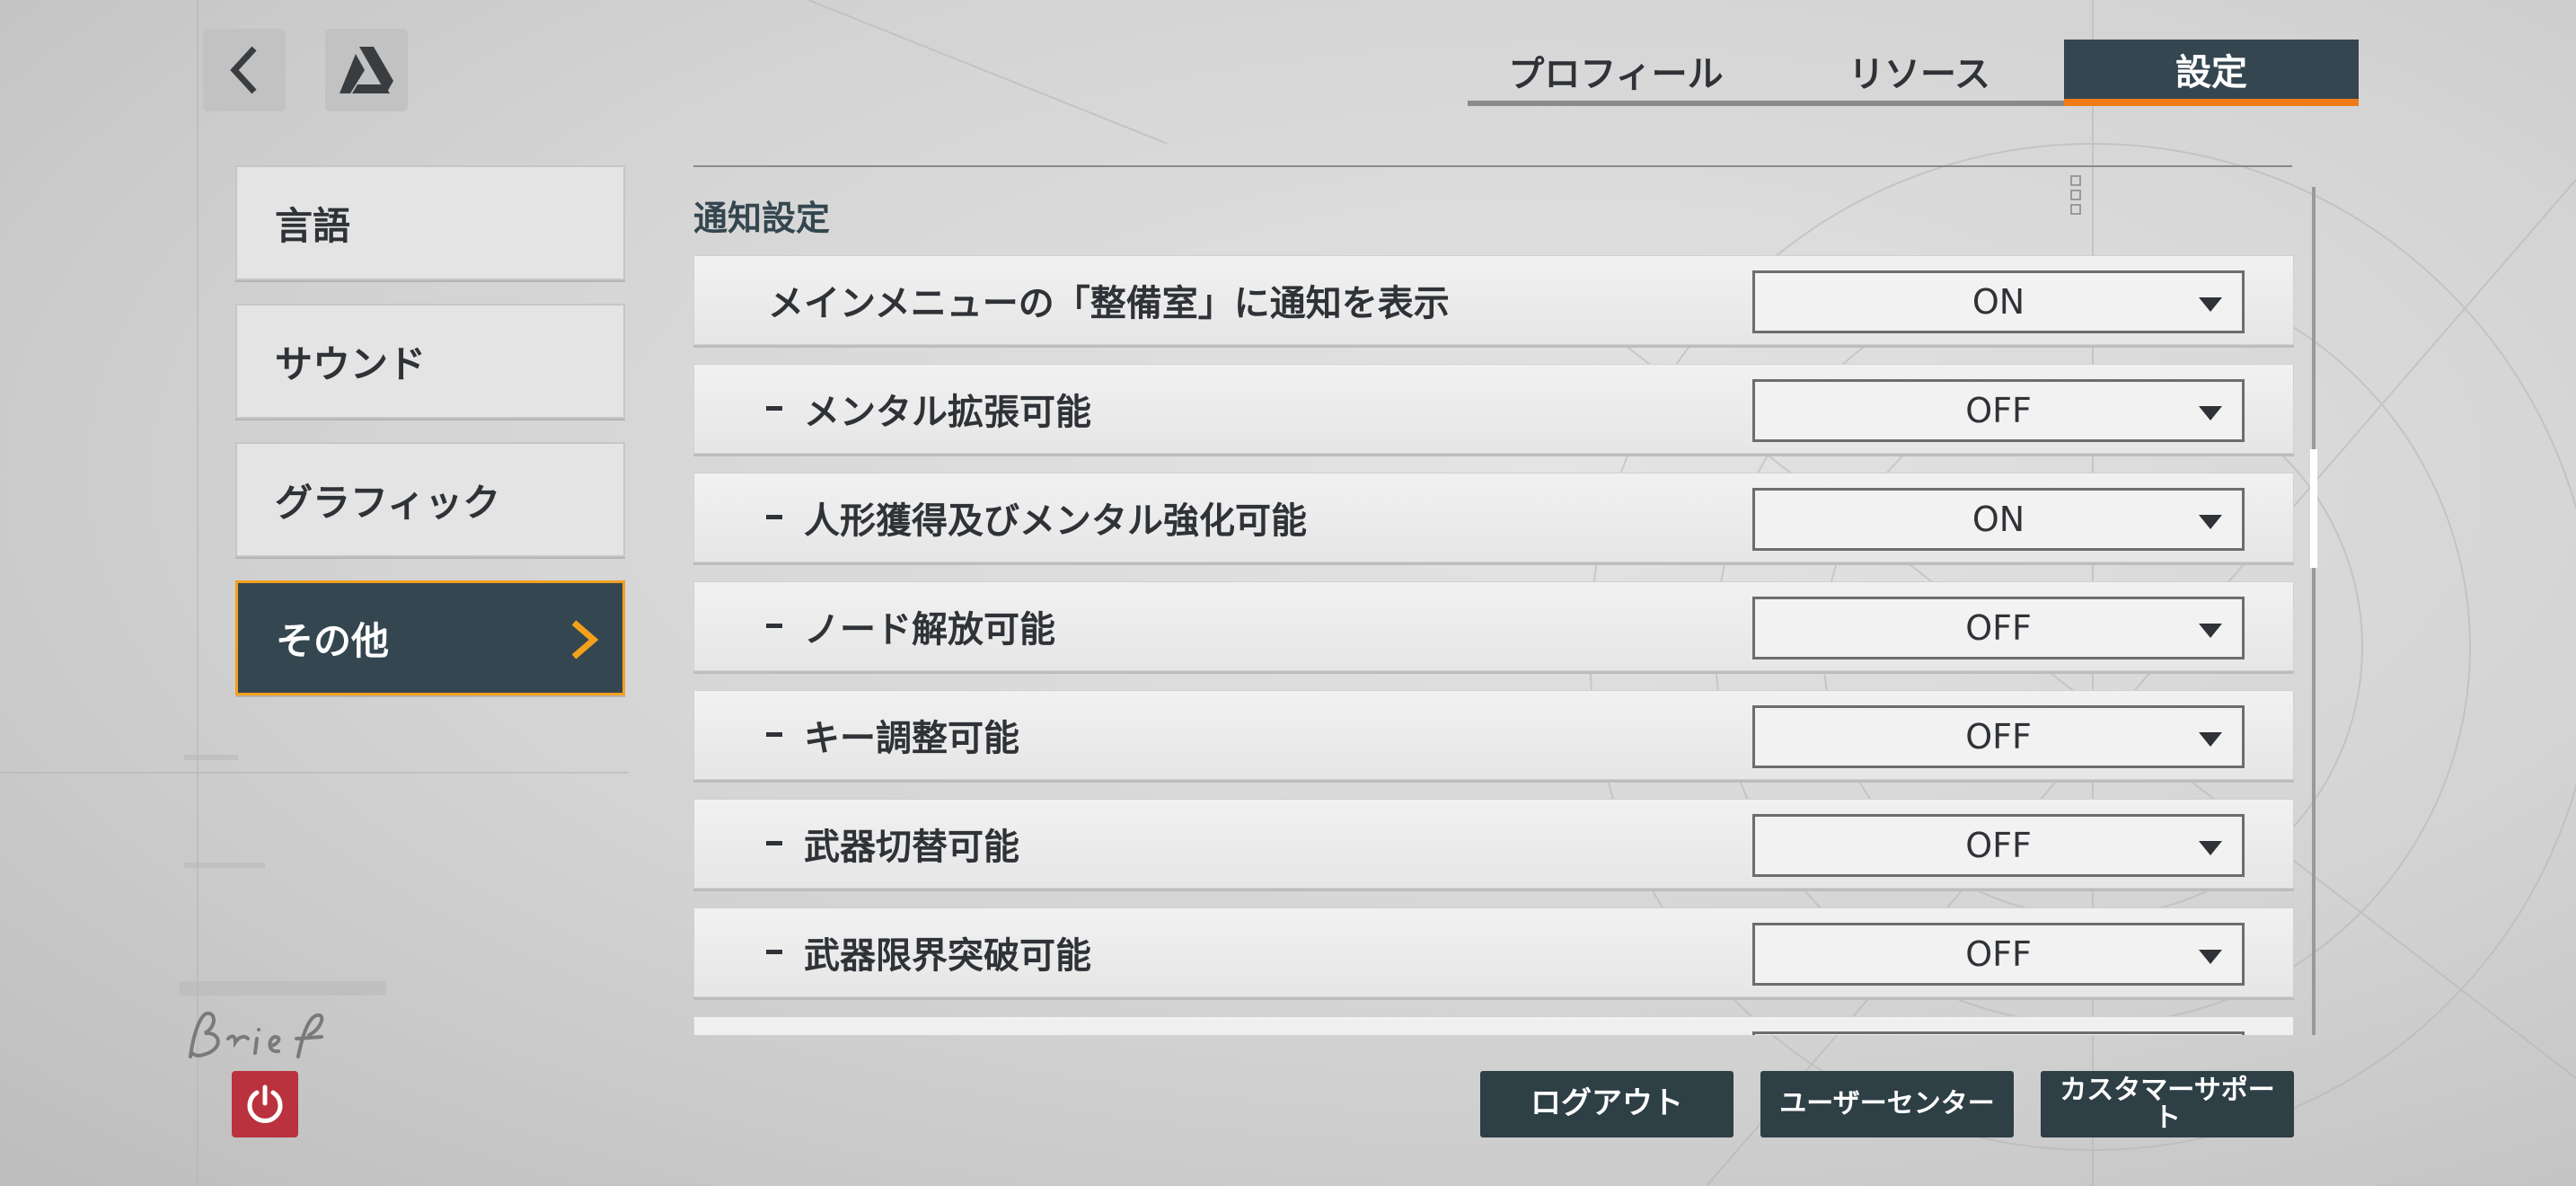 Image resolution: width=2576 pixels, height=1186 pixels. I want to click on back-button, so click(244, 70).